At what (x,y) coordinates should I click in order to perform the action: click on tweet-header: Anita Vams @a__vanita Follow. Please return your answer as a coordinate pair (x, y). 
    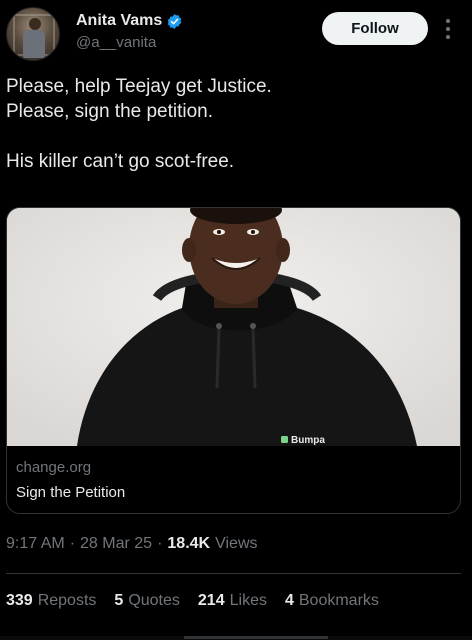
    Looking at the image, I should click on (236, 33).